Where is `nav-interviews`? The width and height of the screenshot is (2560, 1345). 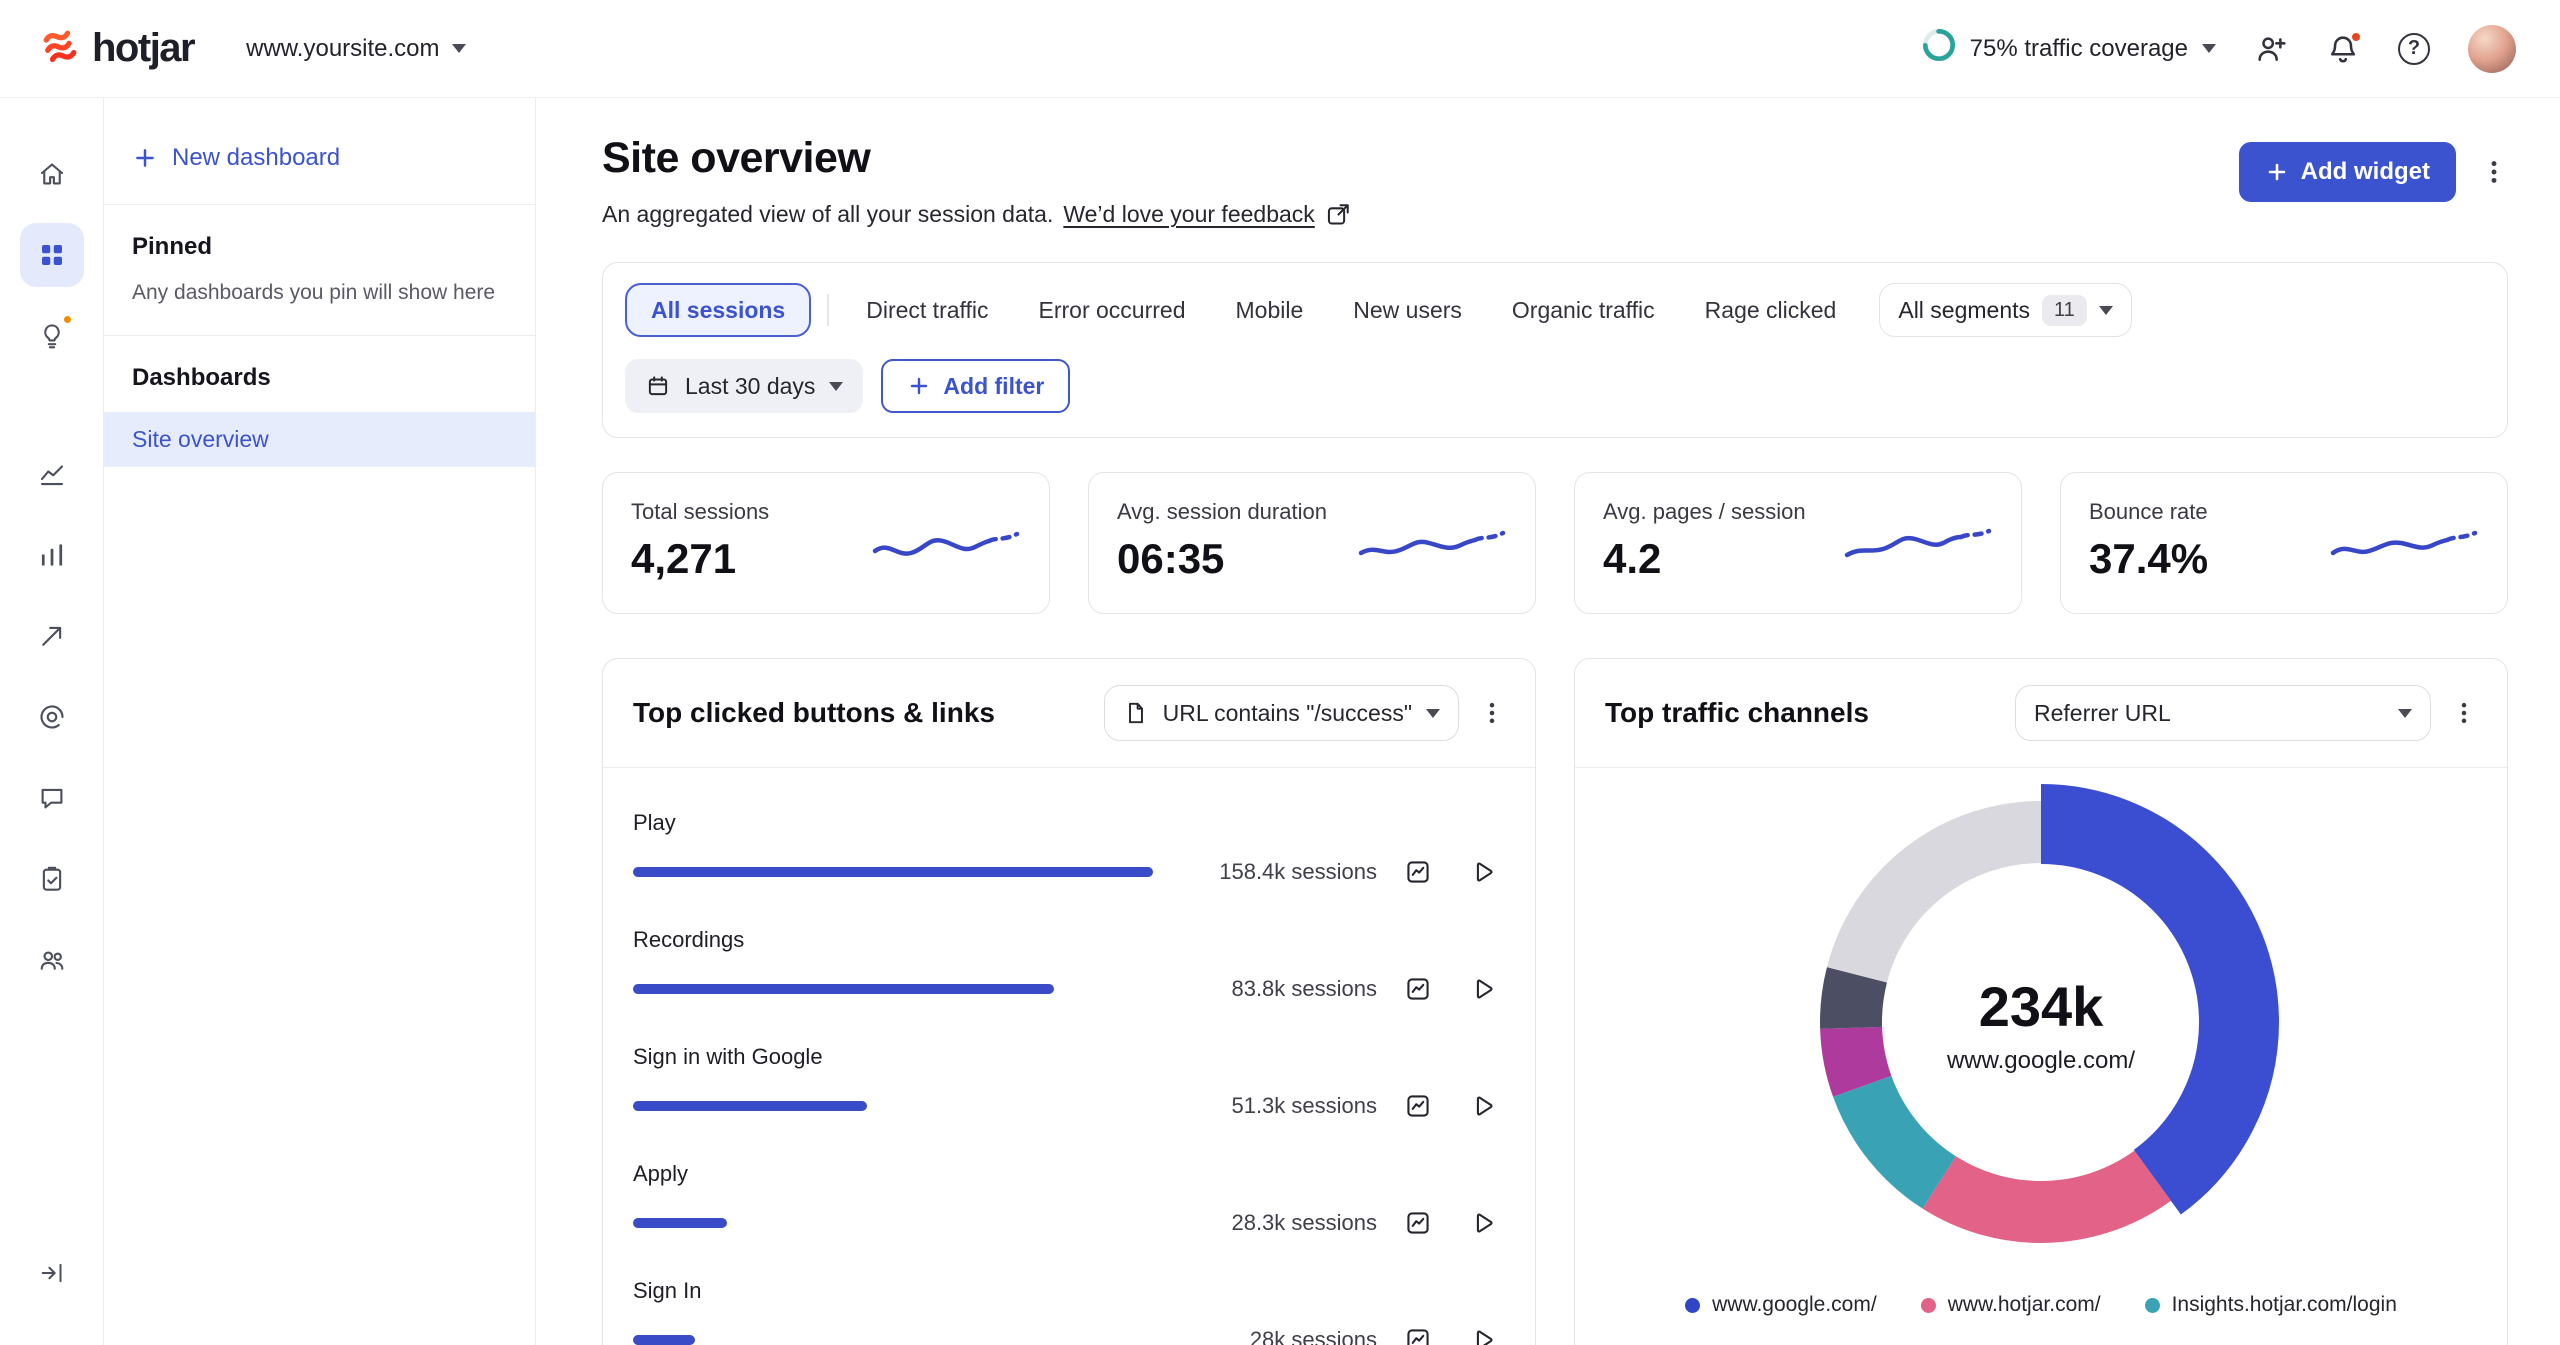
nav-interviews is located at coordinates (52, 960).